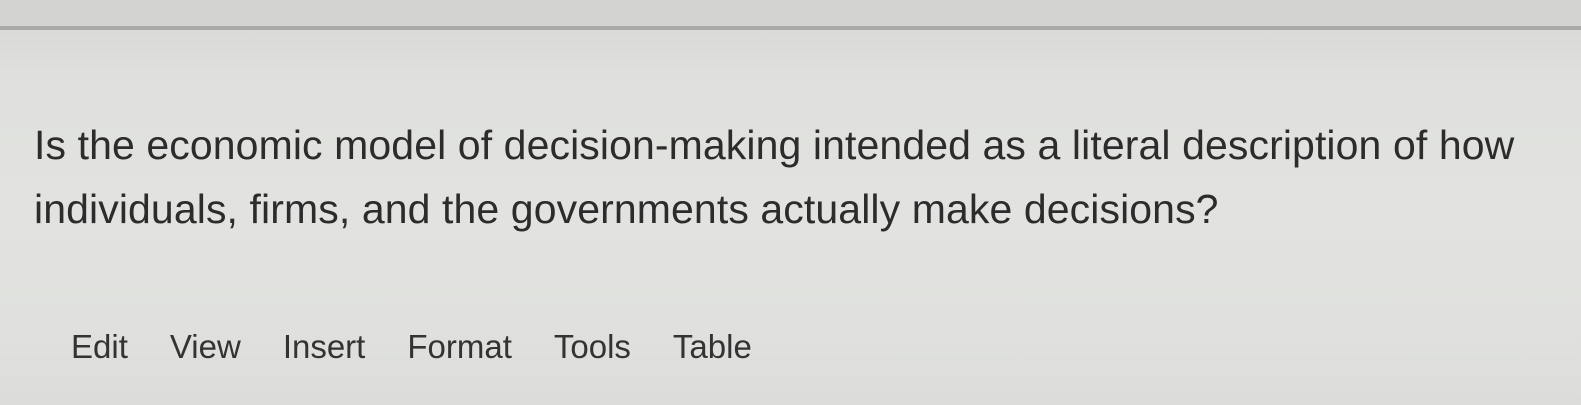  I want to click on menu-table: Table, so click(712, 347).